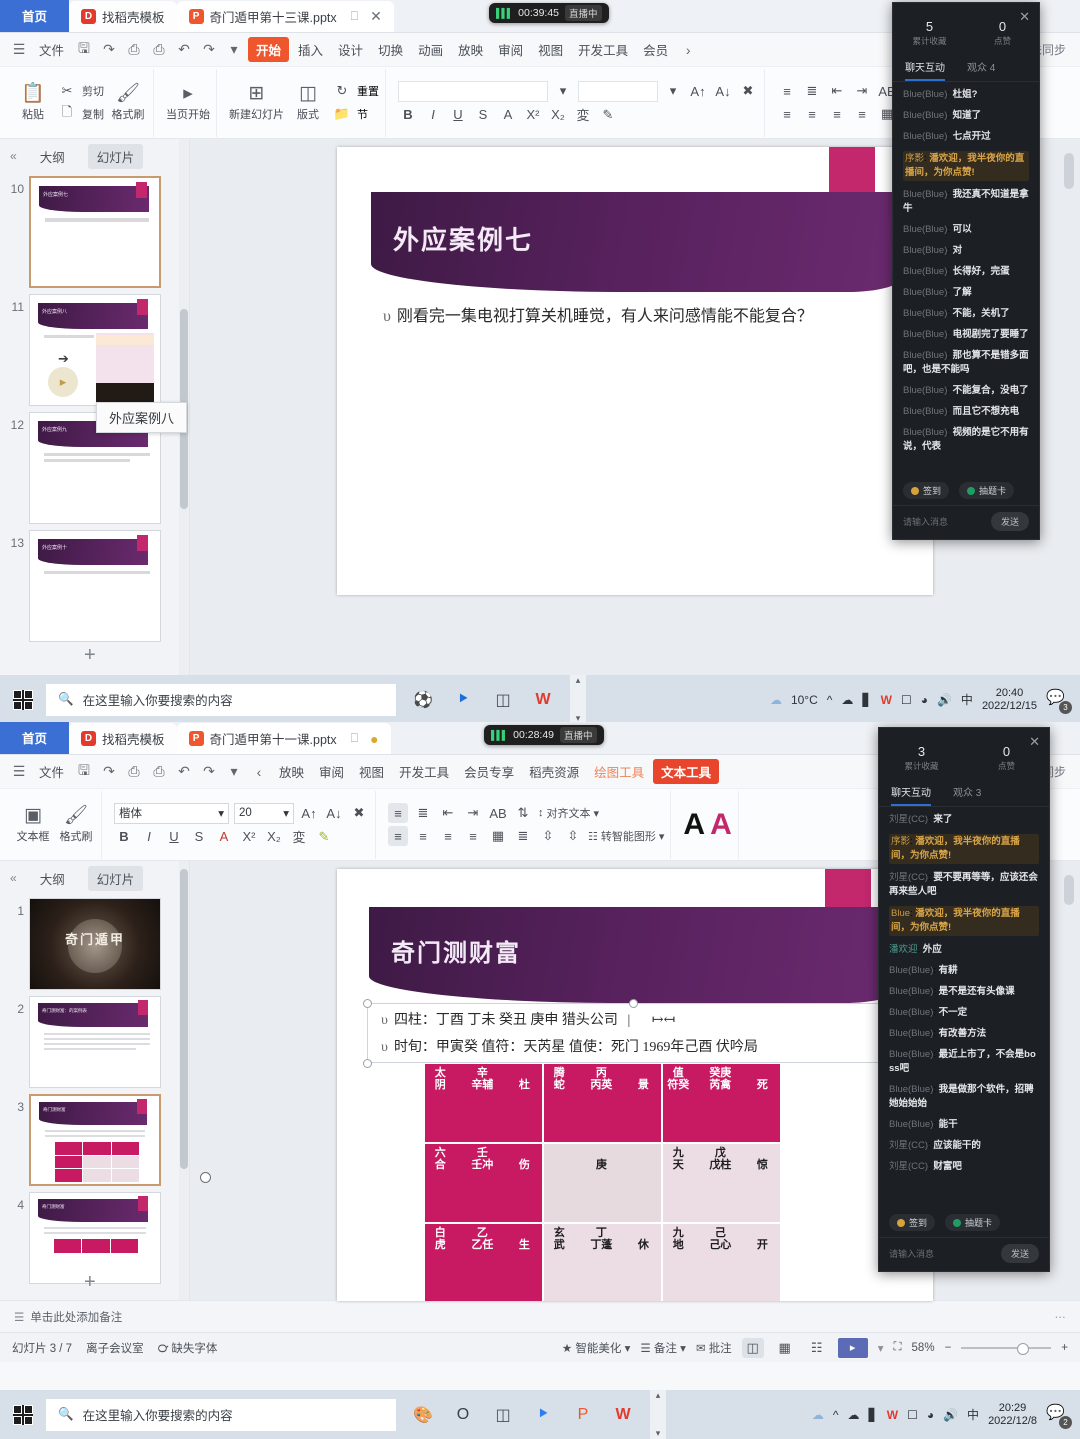 The height and width of the screenshot is (1439, 1080). I want to click on font-color-icon-top: A, so click(508, 115).